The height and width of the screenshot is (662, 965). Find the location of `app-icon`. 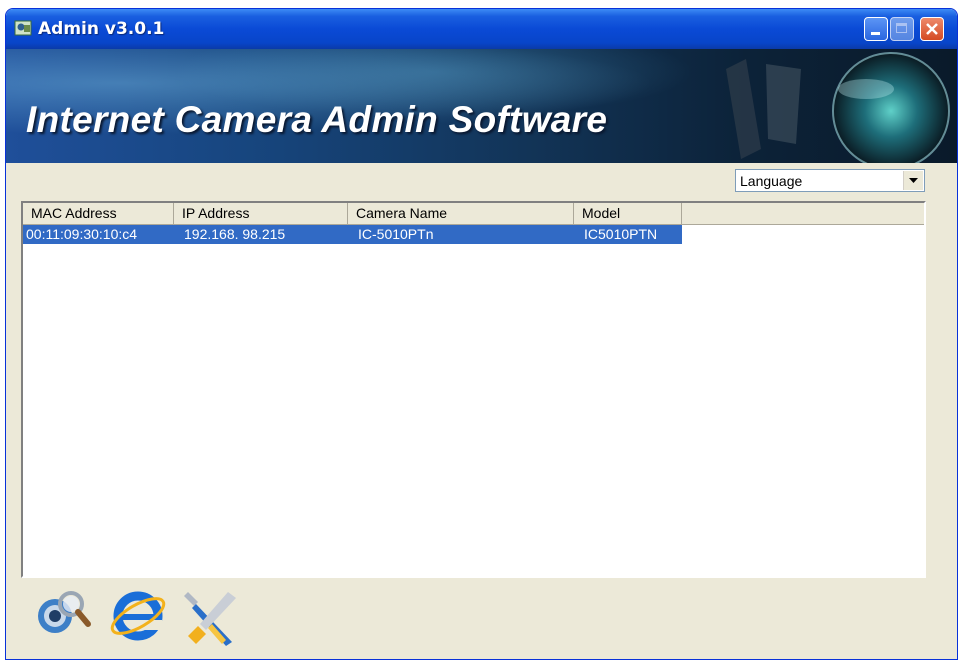

app-icon is located at coordinates (23, 28).